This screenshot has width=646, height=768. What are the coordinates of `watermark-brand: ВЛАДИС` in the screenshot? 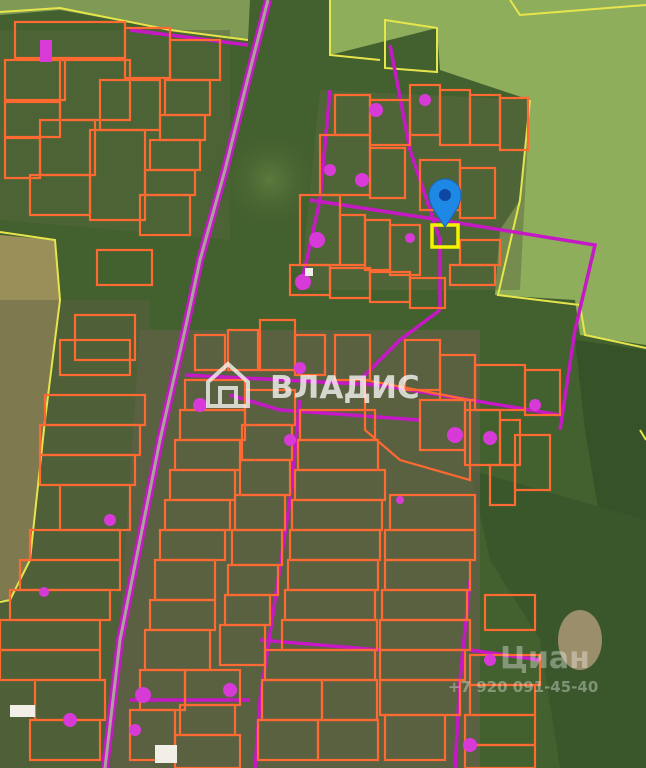 It's located at (345, 388).